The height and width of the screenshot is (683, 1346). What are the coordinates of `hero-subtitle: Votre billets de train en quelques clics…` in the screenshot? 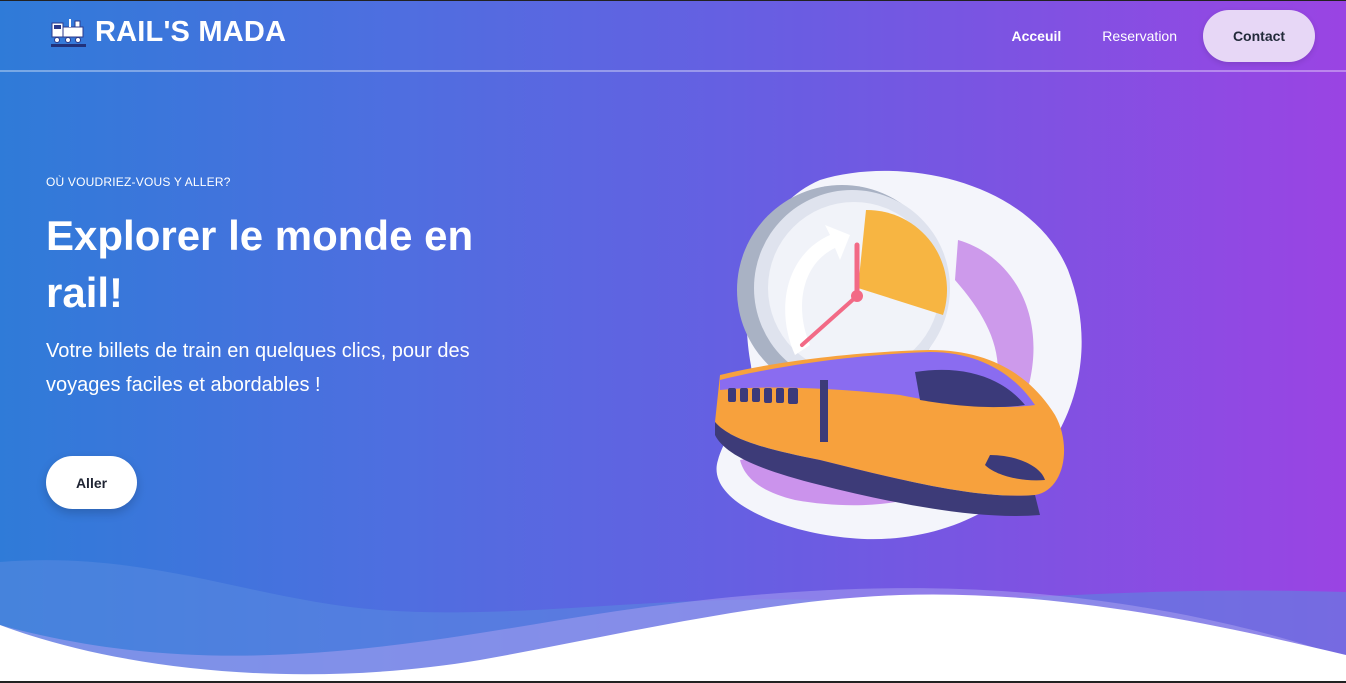 It's located at (258, 368).